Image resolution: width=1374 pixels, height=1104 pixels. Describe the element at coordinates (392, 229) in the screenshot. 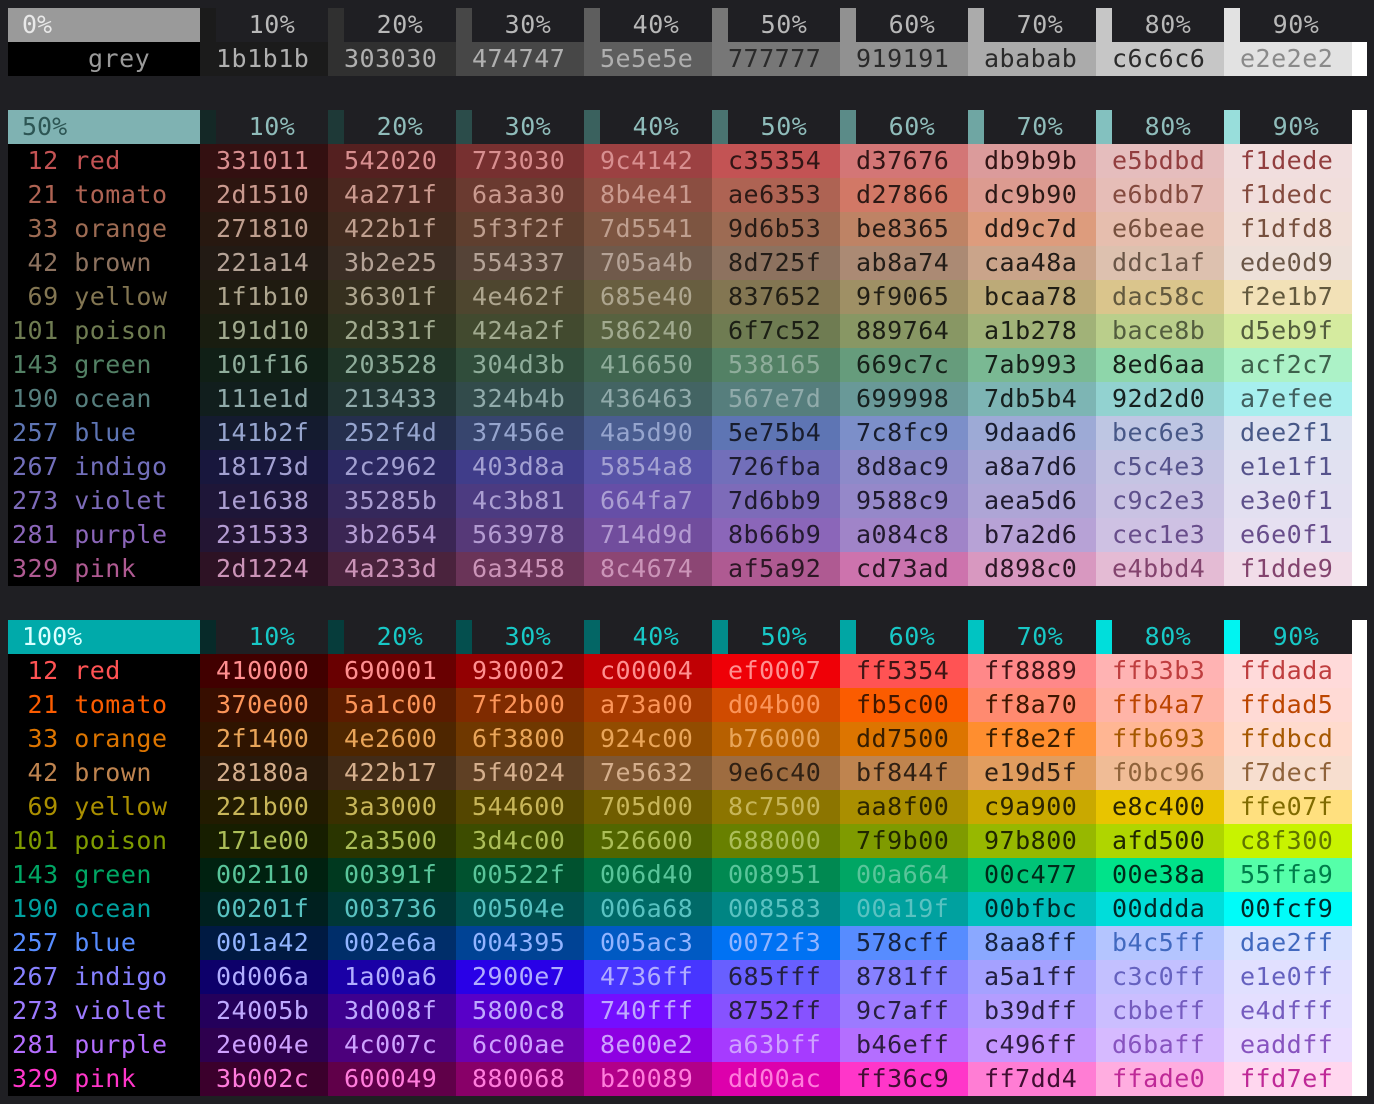

I see `swatch-orange-20: 422b1f` at that location.